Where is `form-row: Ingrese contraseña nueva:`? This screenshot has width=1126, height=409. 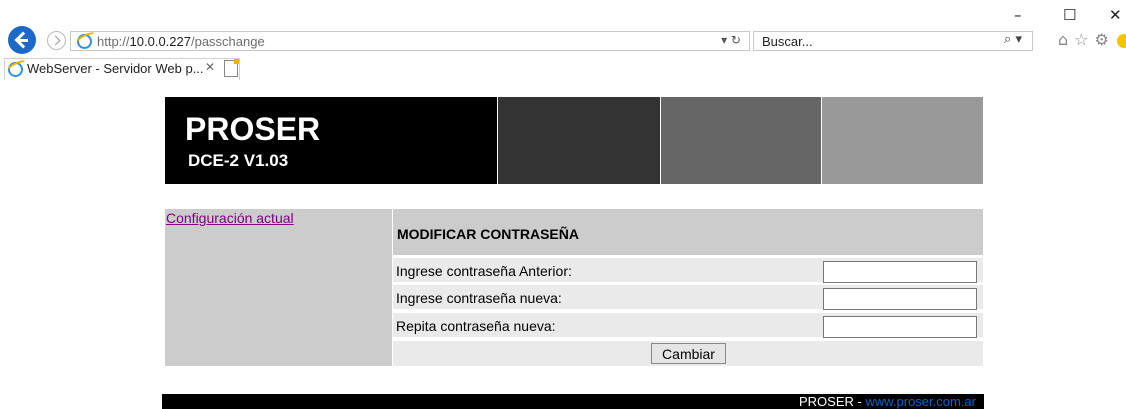 form-row: Ingrese contraseña nueva: is located at coordinates (688, 297).